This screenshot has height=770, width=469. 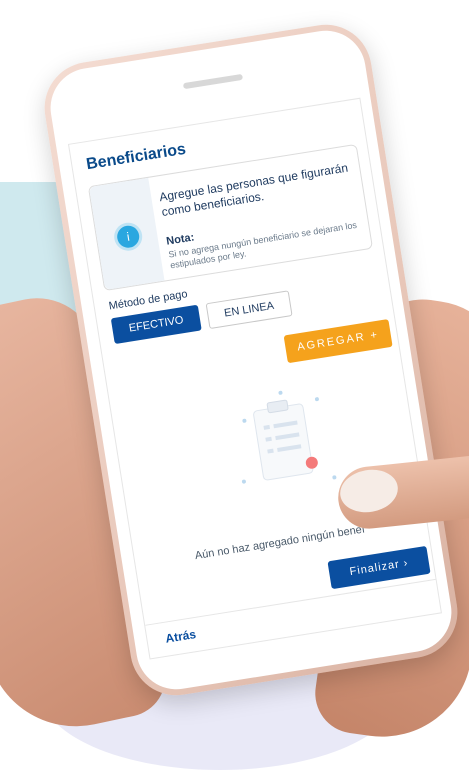 I want to click on back-link: Atrás, so click(x=180, y=636).